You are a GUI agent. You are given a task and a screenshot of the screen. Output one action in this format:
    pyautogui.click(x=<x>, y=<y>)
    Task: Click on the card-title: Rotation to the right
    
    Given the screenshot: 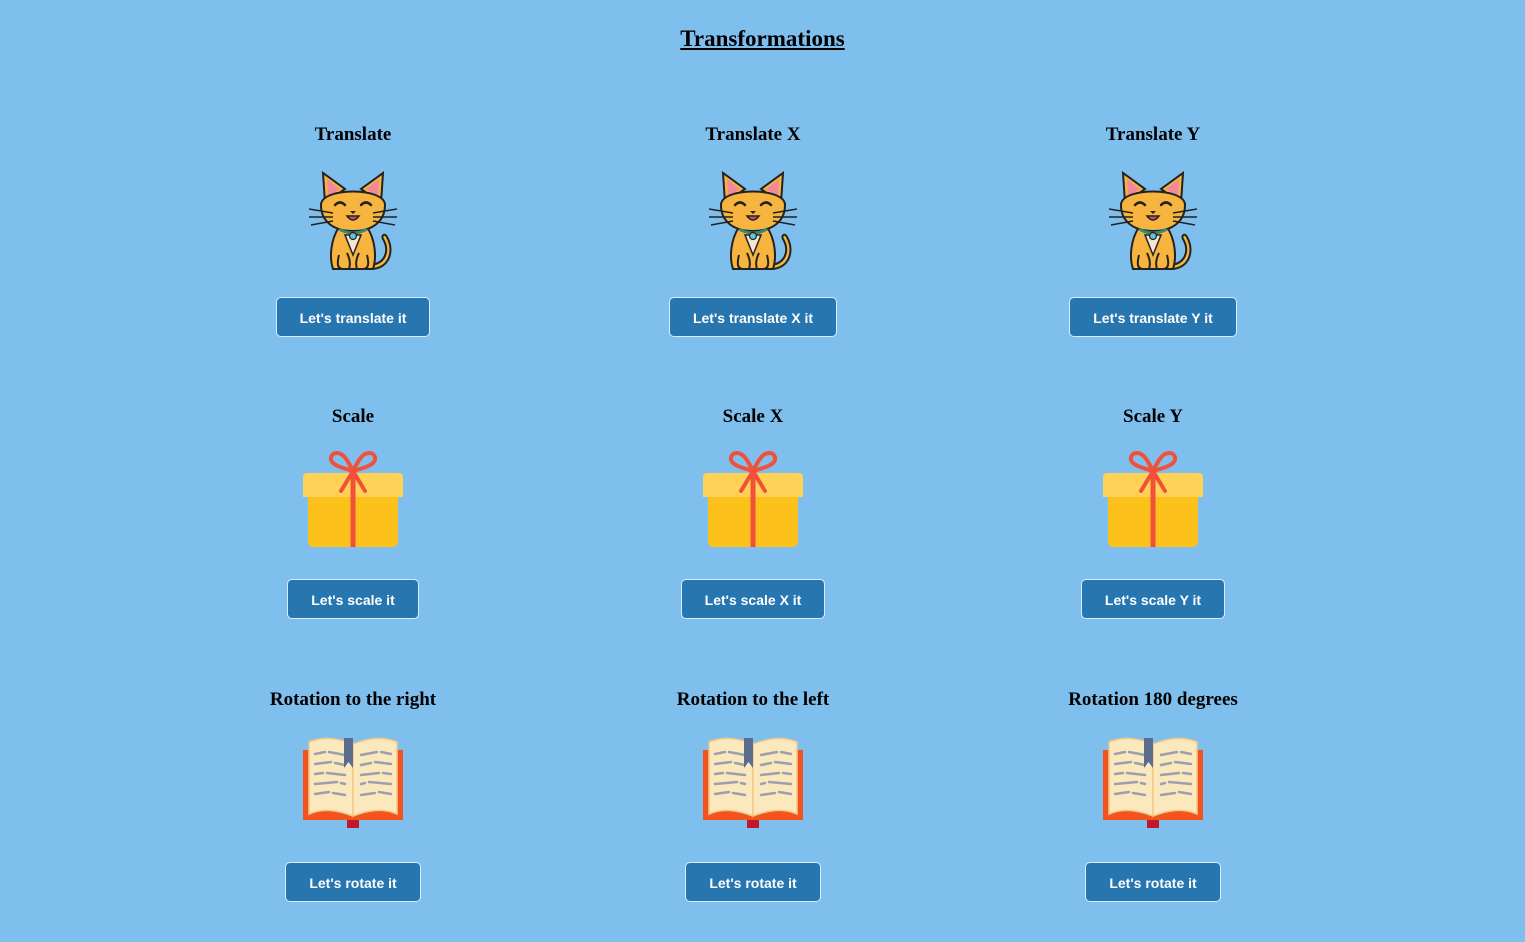 What is the action you would take?
    pyautogui.click(x=353, y=699)
    